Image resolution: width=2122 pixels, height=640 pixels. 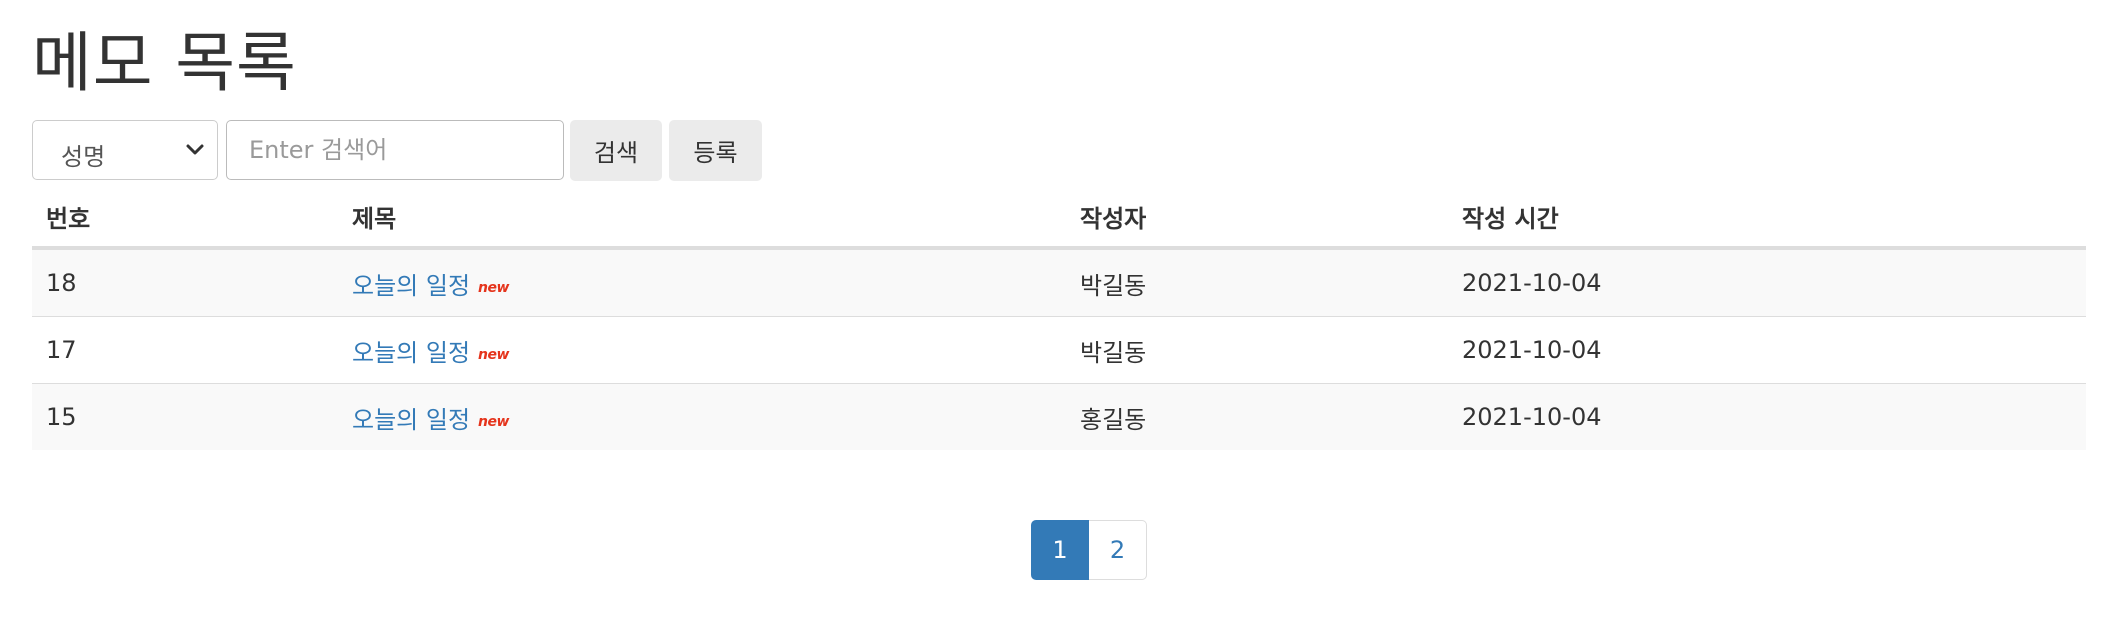 I want to click on page-title: 메모 목록, so click(x=164, y=63).